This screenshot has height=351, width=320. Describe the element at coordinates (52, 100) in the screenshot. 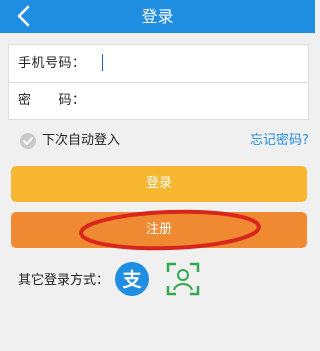

I see `password-label: 密 码：` at that location.